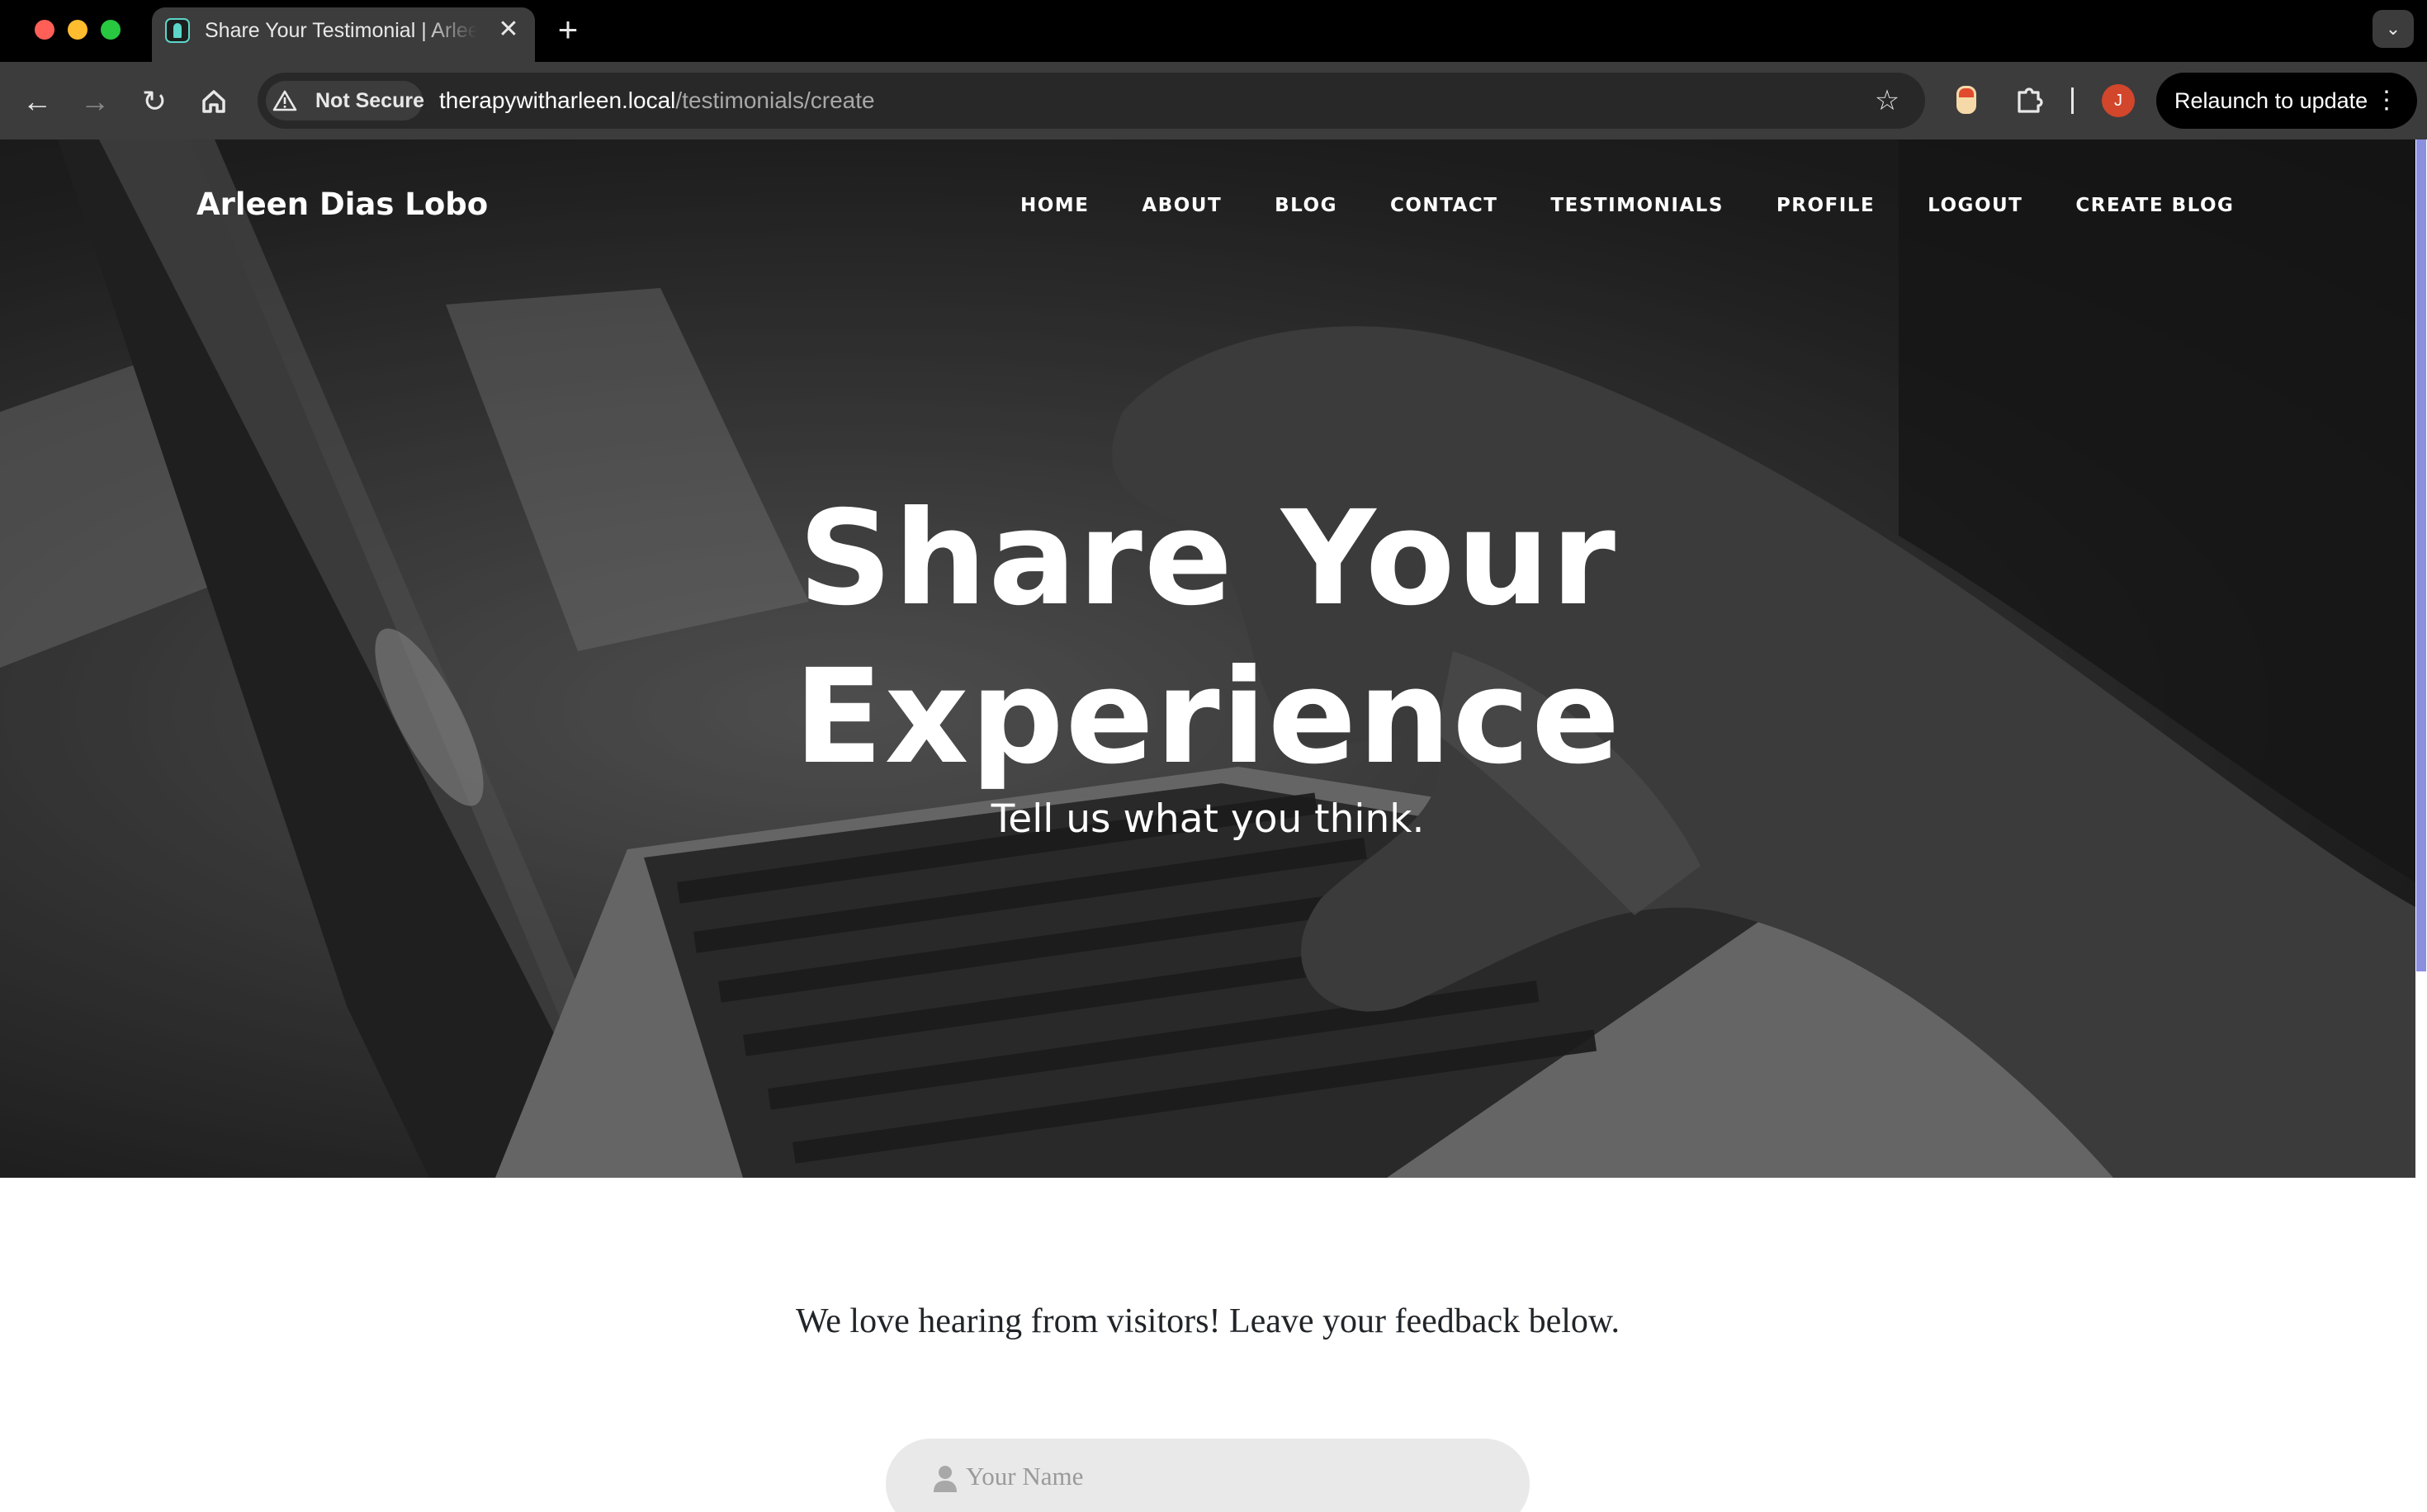 The height and width of the screenshot is (1512, 2427). I want to click on scrollbar-thumb, so click(2421, 555).